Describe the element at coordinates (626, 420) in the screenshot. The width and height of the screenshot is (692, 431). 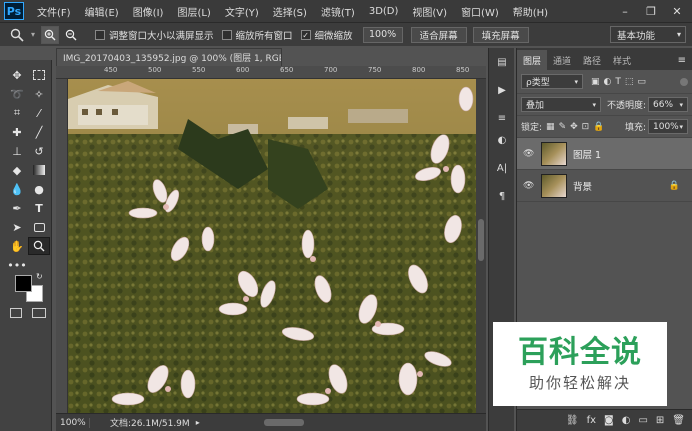
I see `adjustment-layer-icon: ◐` at that location.